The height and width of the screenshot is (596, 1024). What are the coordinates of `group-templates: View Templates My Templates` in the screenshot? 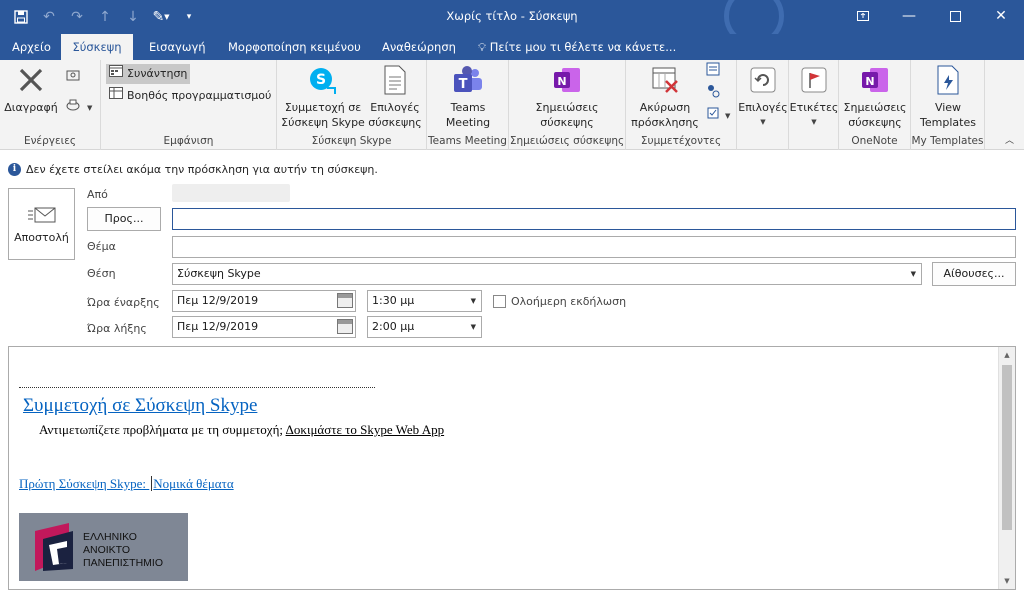 It's located at (948, 105).